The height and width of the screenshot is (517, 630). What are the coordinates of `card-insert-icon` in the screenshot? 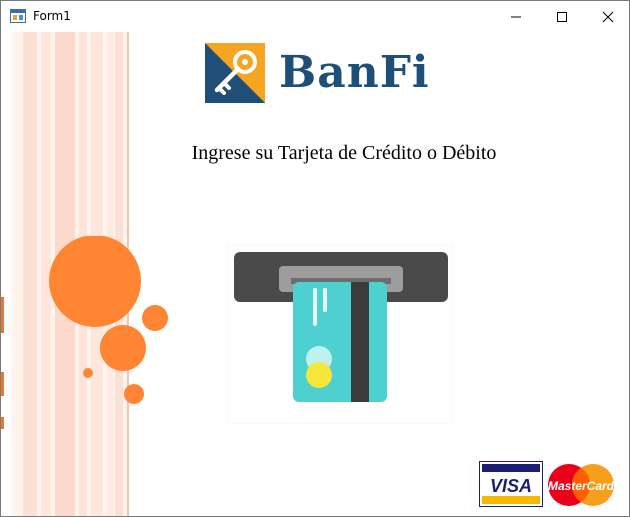 It's located at (340, 334).